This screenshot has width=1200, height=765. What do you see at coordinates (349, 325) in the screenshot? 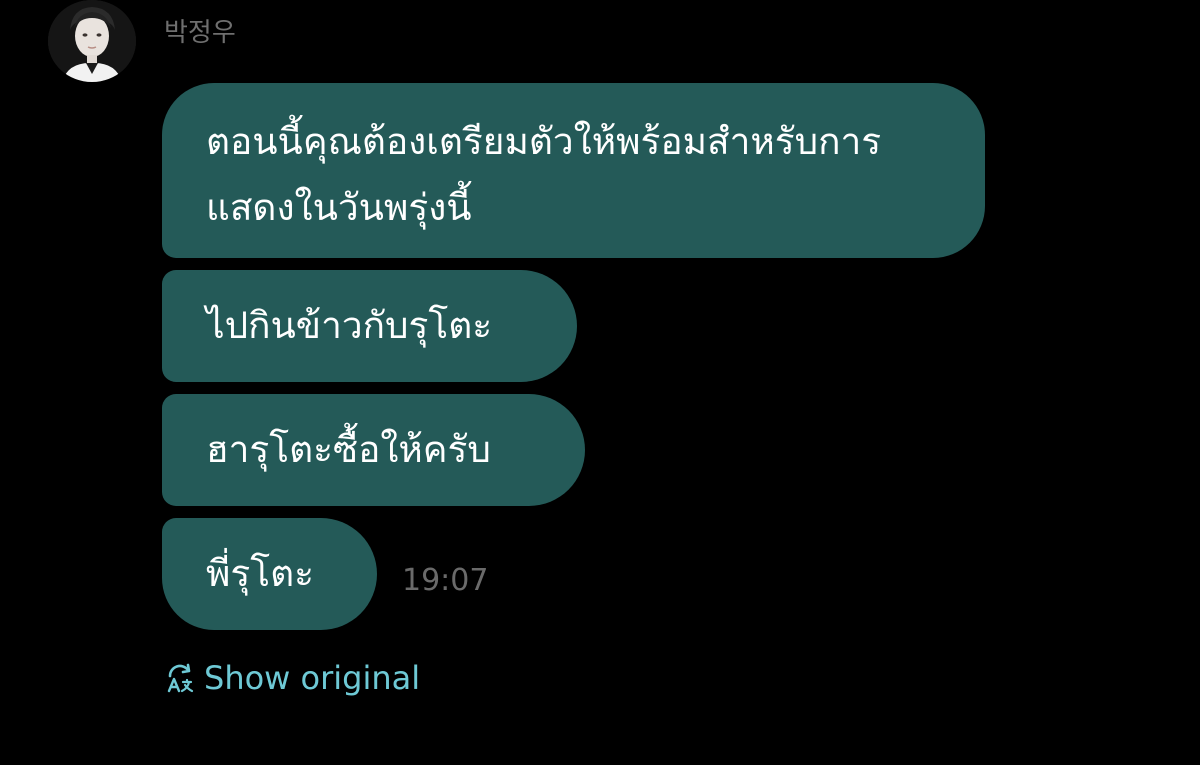
I see `message-text: ไปกินข้าวกับรุโตะ` at bounding box center [349, 325].